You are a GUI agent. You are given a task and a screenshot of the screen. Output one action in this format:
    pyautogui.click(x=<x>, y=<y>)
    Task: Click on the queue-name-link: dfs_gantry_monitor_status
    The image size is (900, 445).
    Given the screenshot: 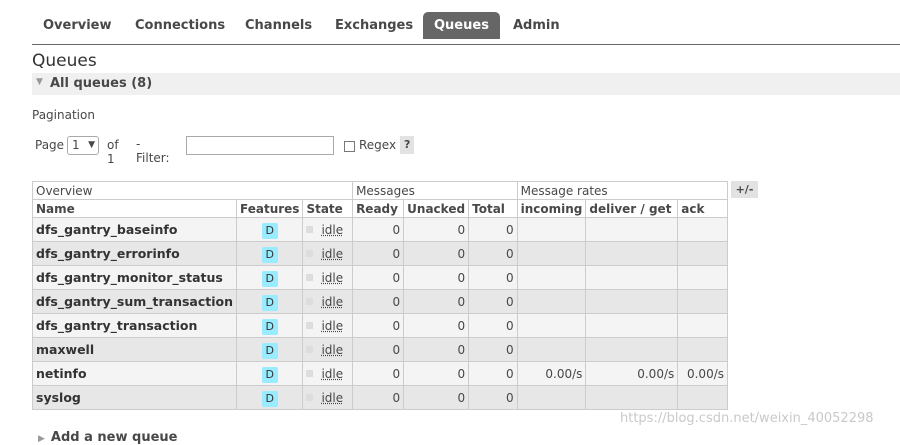 What is the action you would take?
    pyautogui.click(x=134, y=277)
    